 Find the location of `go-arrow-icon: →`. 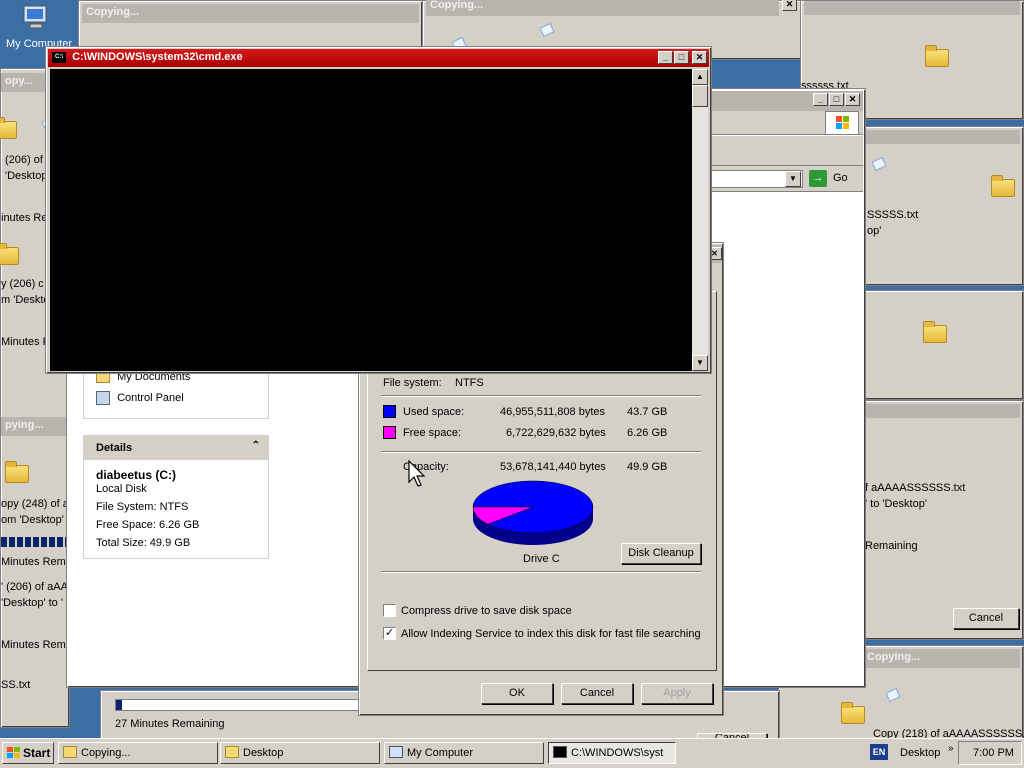

go-arrow-icon: → is located at coordinates (818, 178).